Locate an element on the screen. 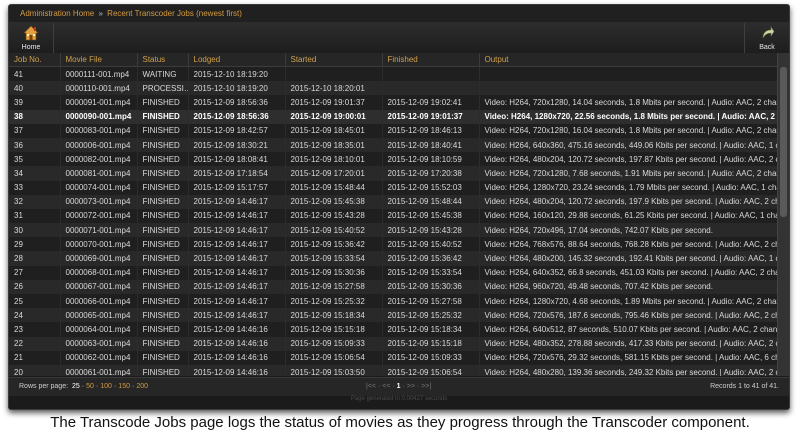  rows-per-page-option: 200 is located at coordinates (142, 386).